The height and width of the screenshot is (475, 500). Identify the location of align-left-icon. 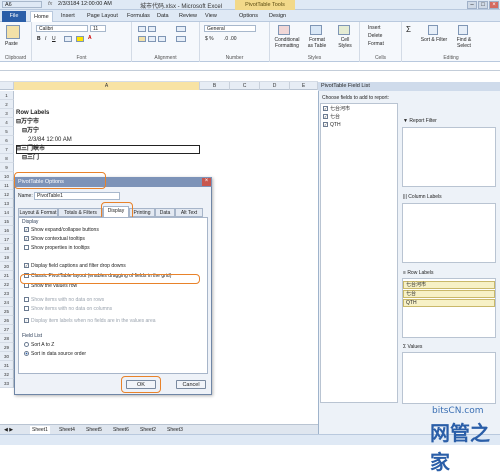
(142, 39).